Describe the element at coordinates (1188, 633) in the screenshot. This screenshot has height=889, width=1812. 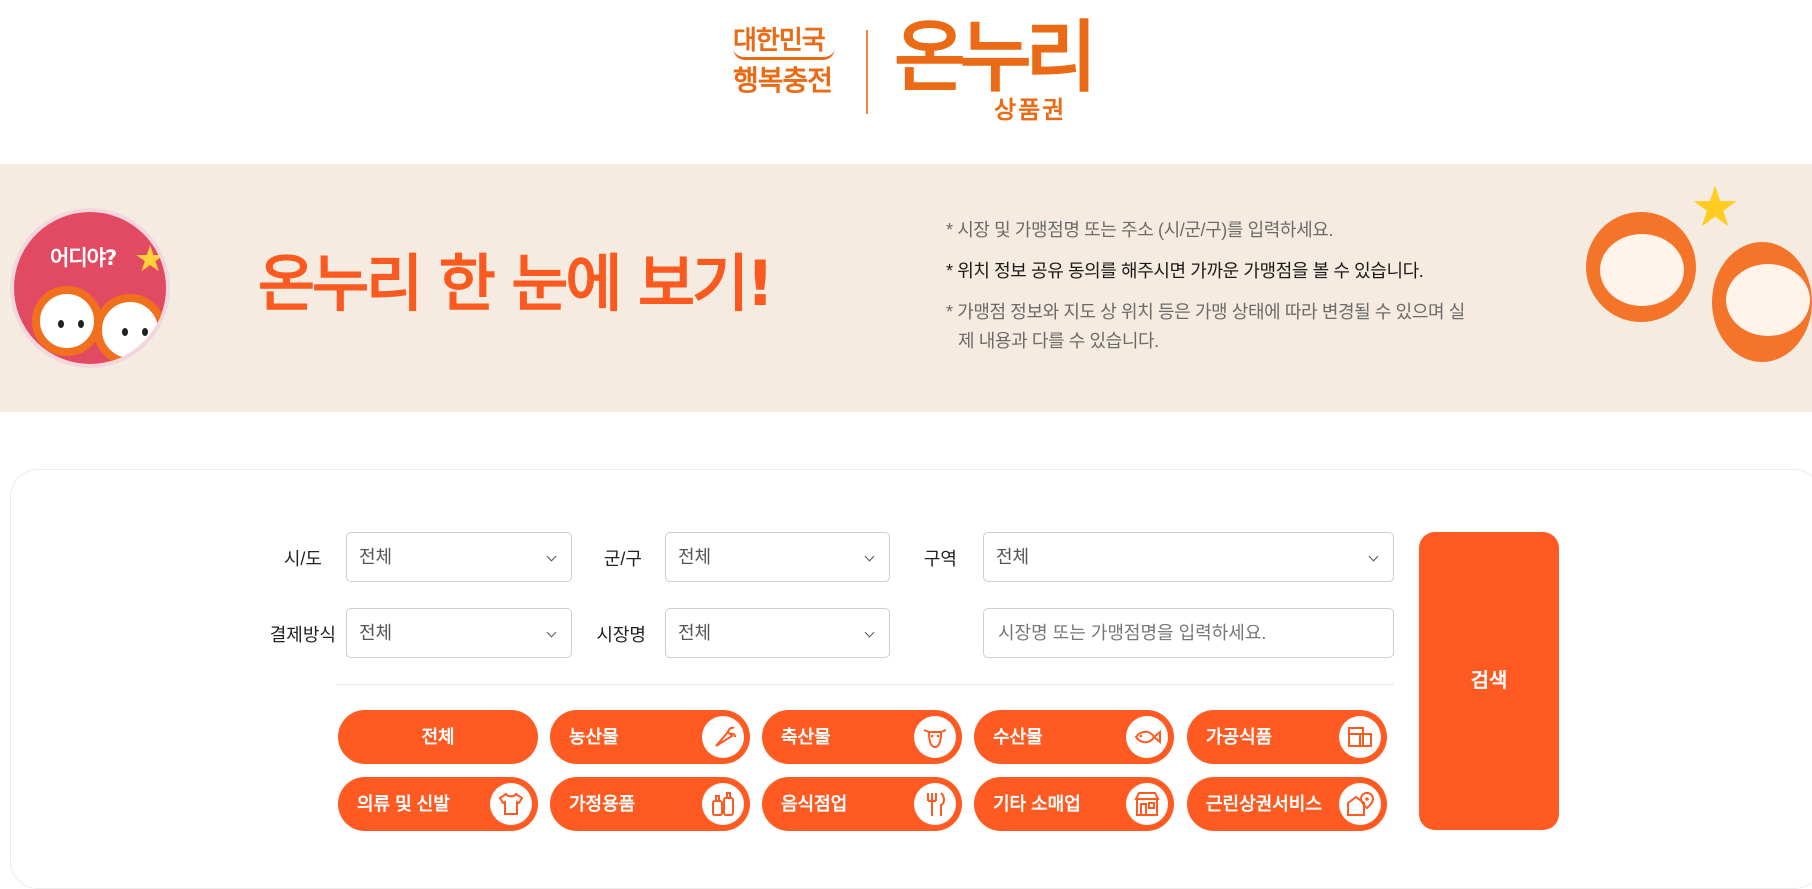
I see `keyword-input: 시장명 또는 가맹점명을 입력하세요.` at that location.